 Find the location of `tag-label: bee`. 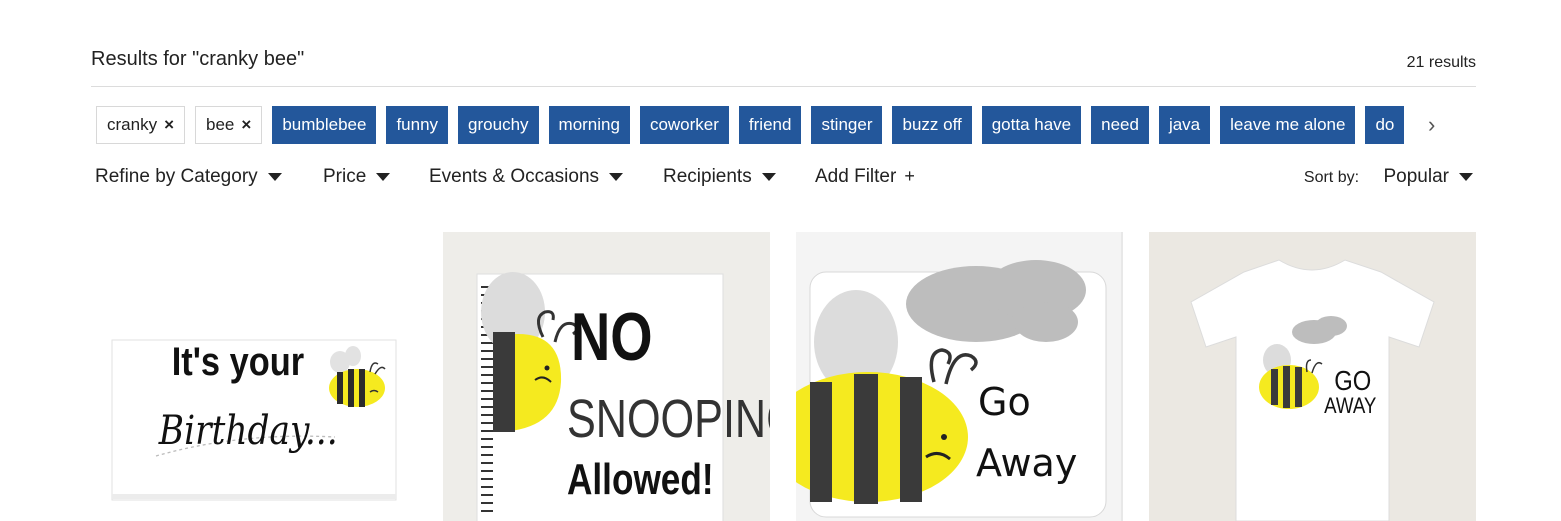

tag-label: bee is located at coordinates (220, 124).